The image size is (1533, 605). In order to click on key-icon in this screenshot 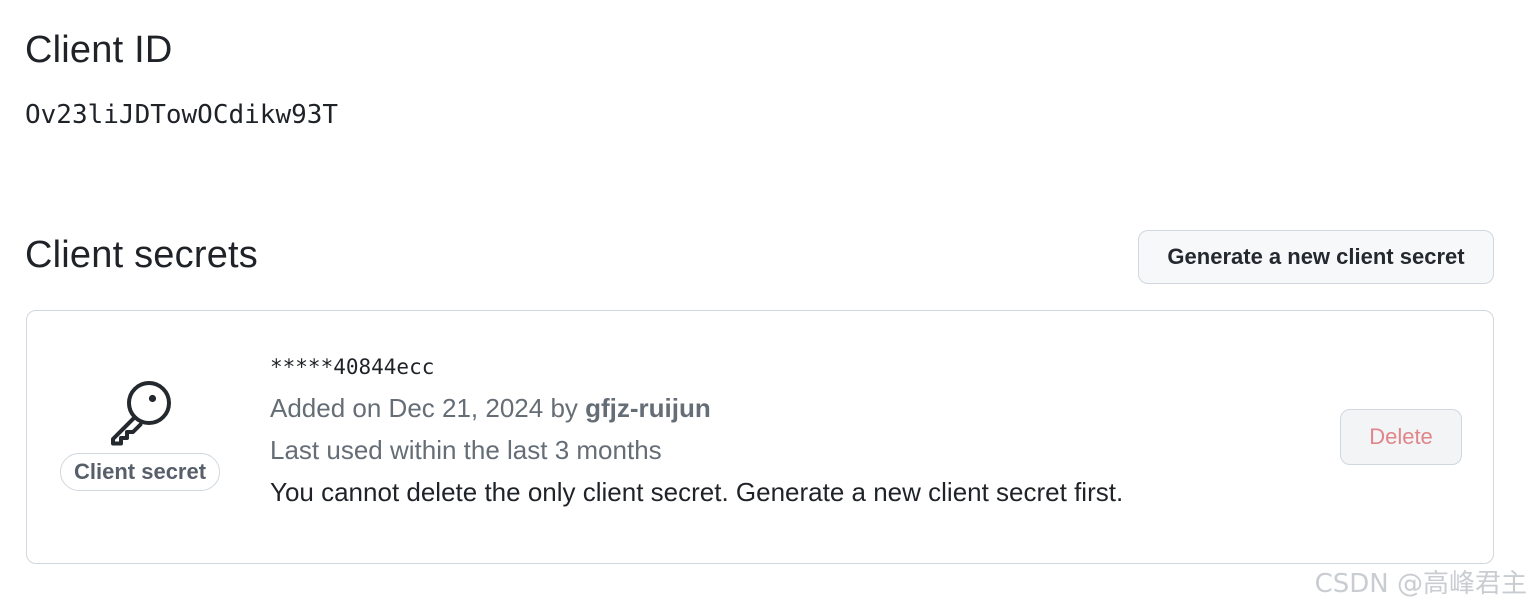, I will do `click(141, 413)`.